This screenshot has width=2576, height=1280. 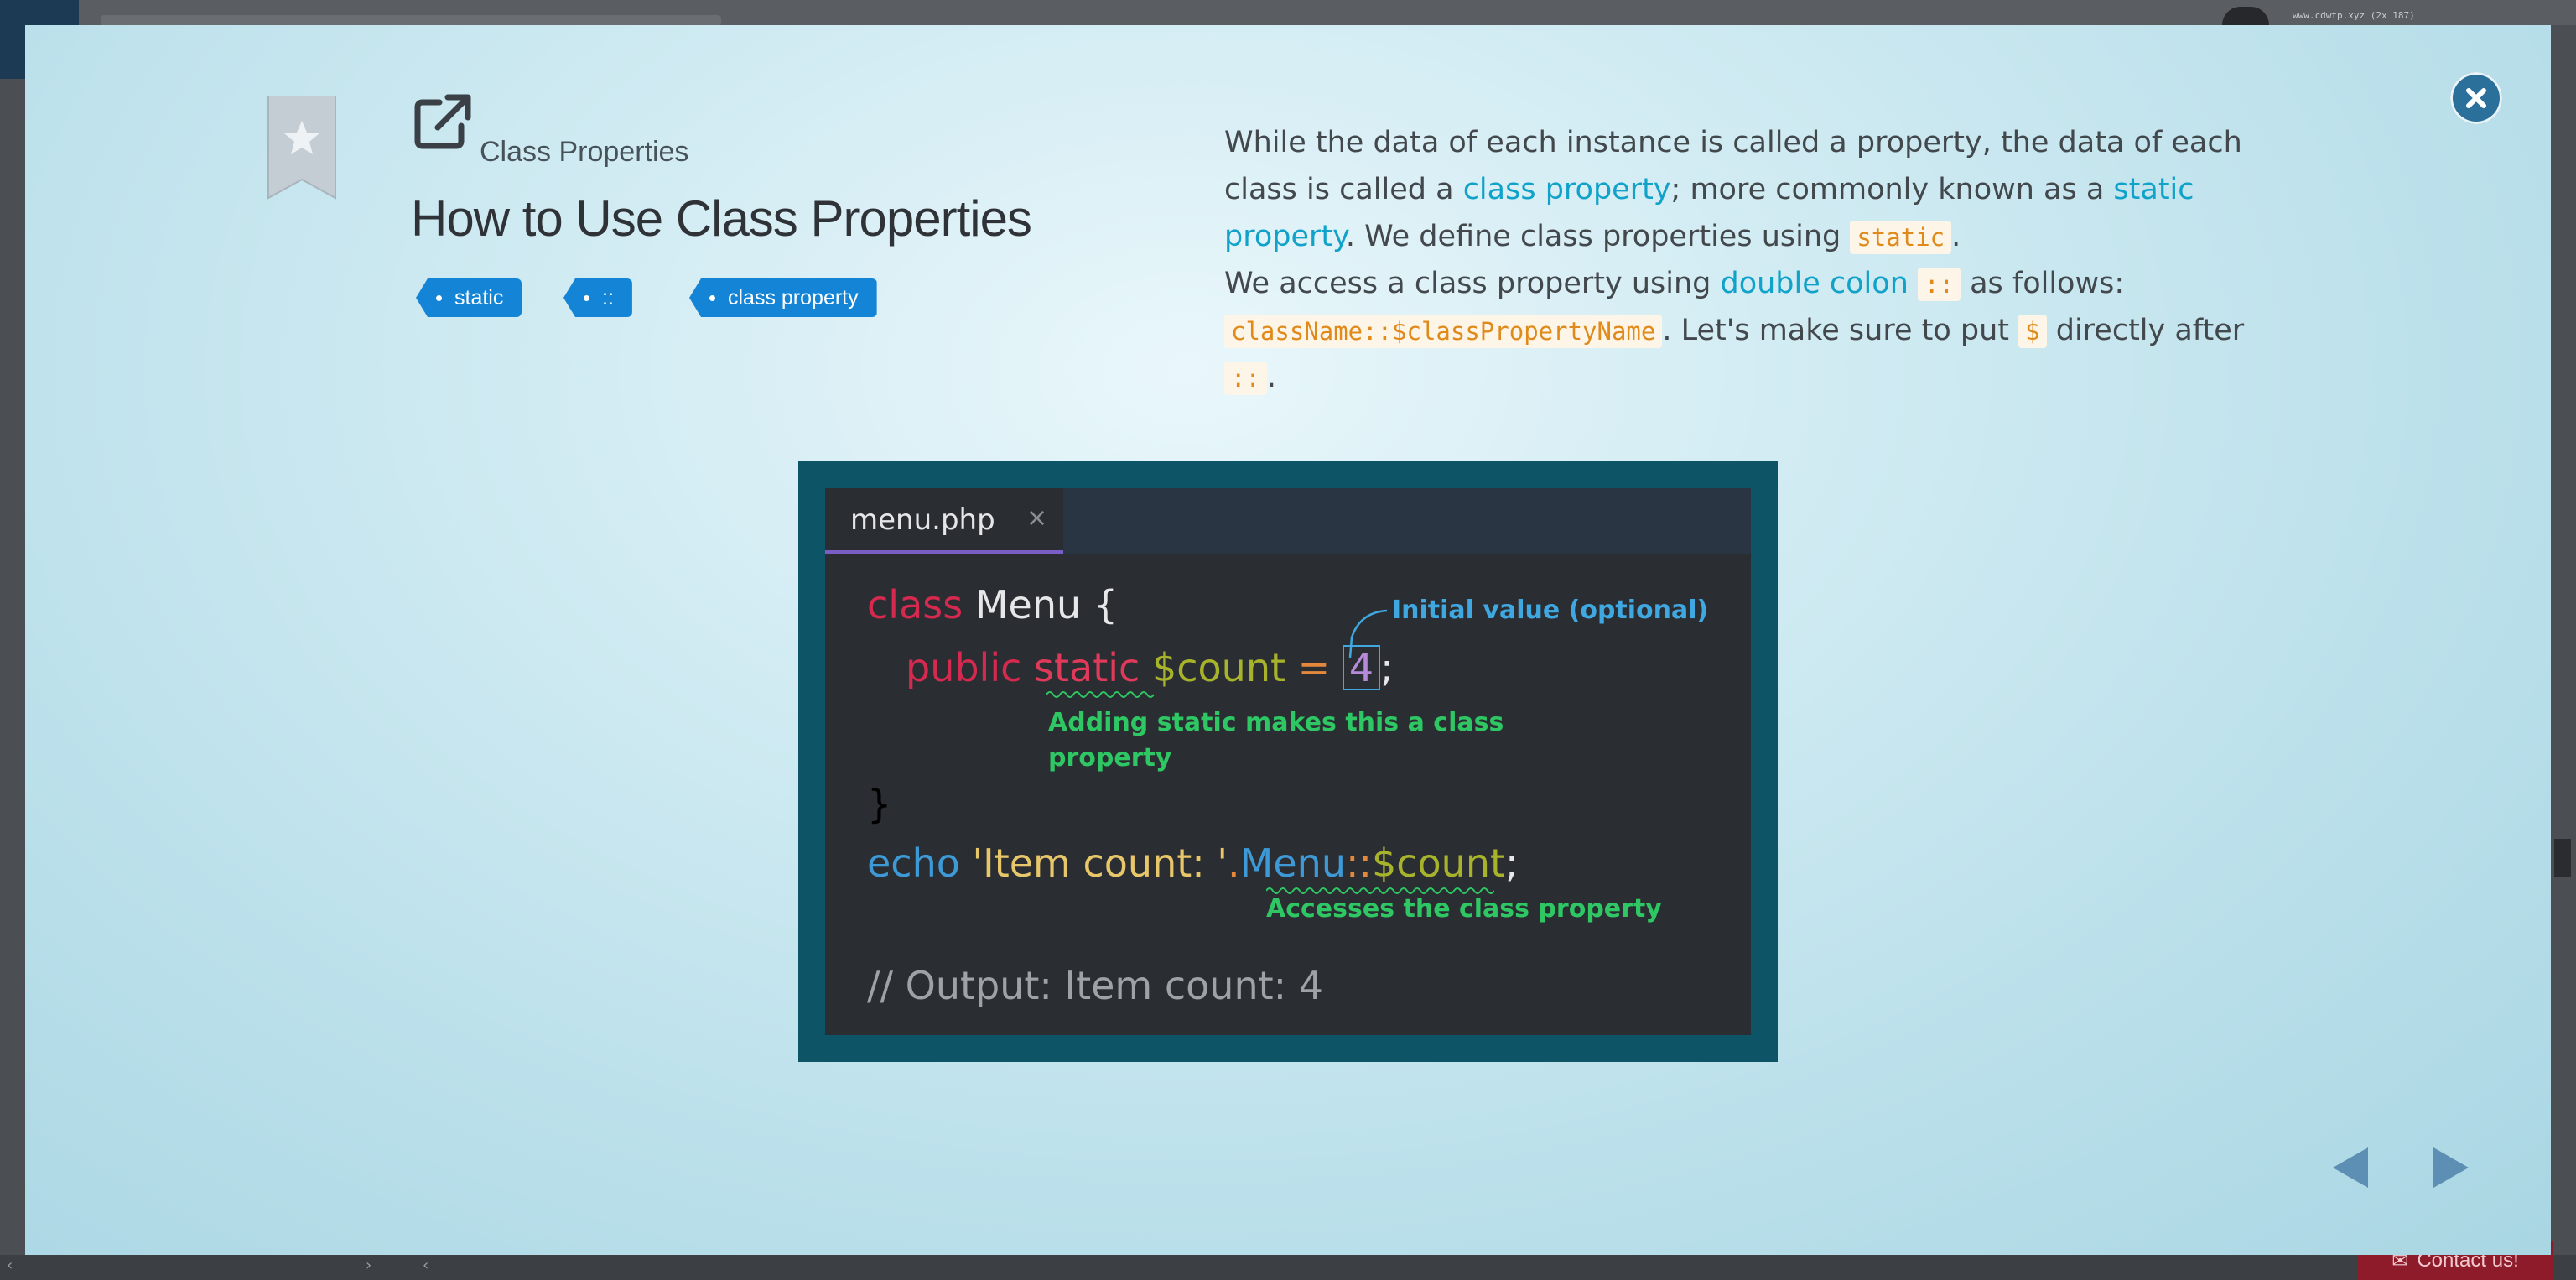 What do you see at coordinates (302, 148) in the screenshot?
I see `bookmark-icon` at bounding box center [302, 148].